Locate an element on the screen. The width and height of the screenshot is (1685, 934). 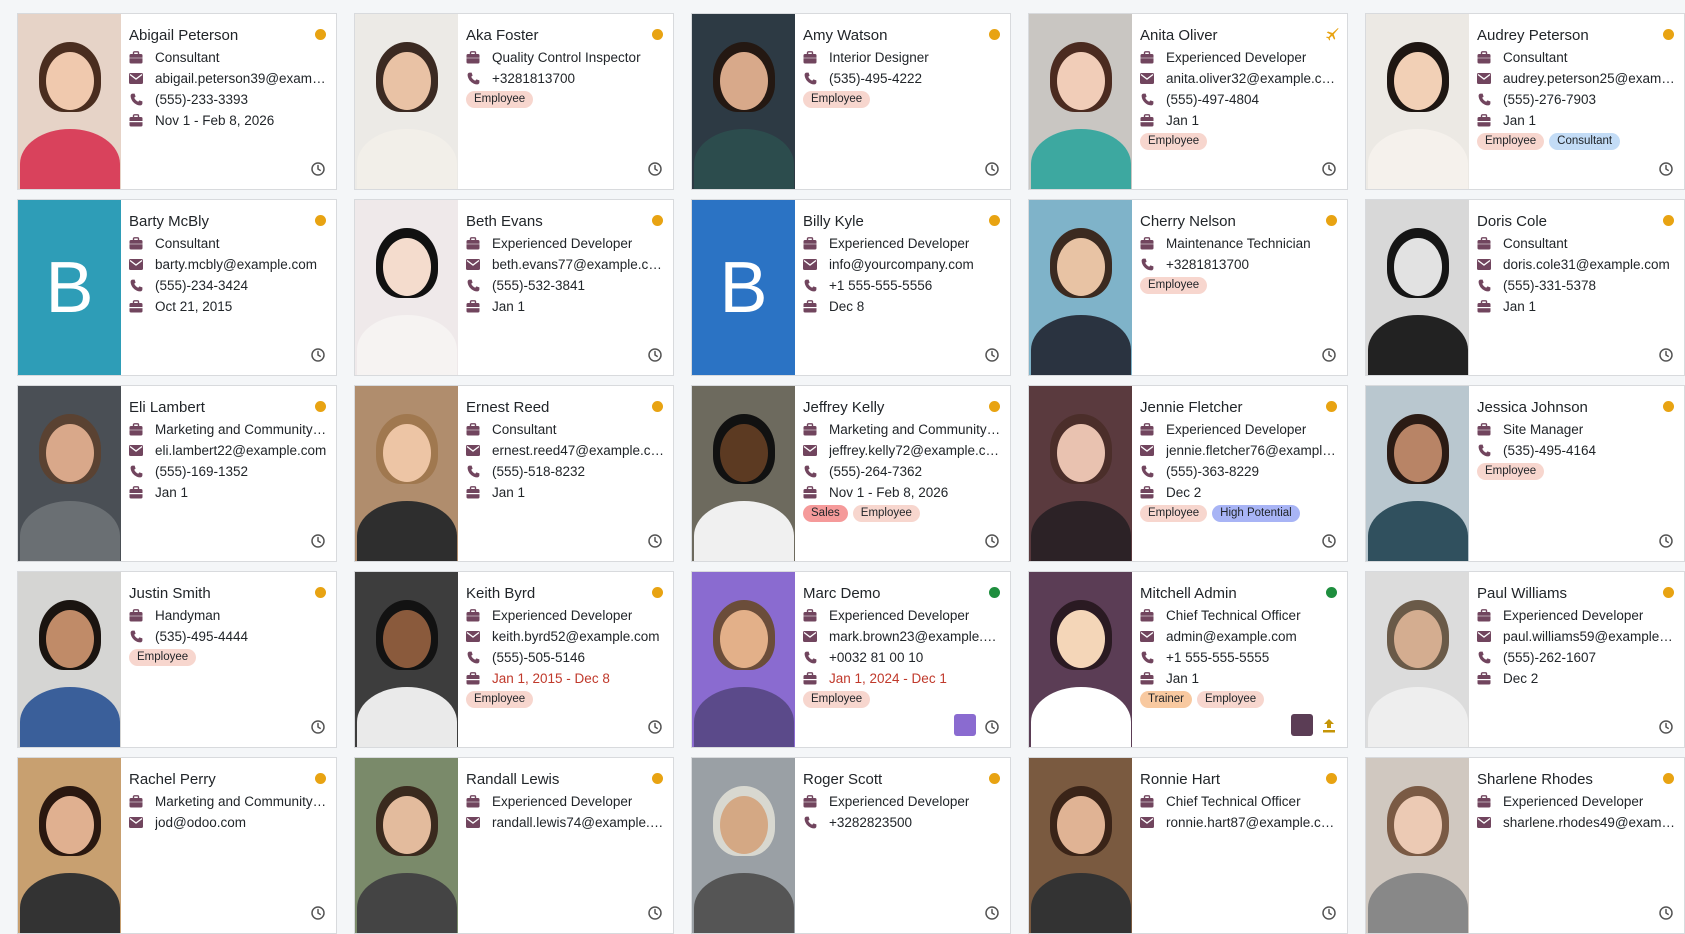
employee-avatar-letter: B is located at coordinates (69, 287).